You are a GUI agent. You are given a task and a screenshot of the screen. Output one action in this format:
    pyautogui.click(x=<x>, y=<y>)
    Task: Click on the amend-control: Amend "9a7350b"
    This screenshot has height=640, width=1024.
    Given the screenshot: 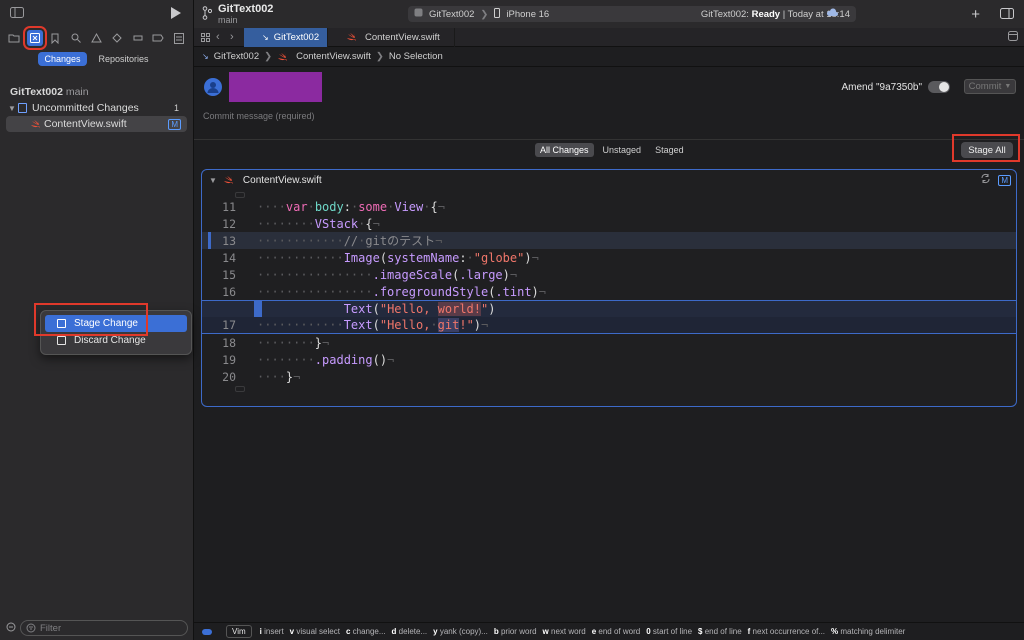 What is the action you would take?
    pyautogui.click(x=895, y=87)
    